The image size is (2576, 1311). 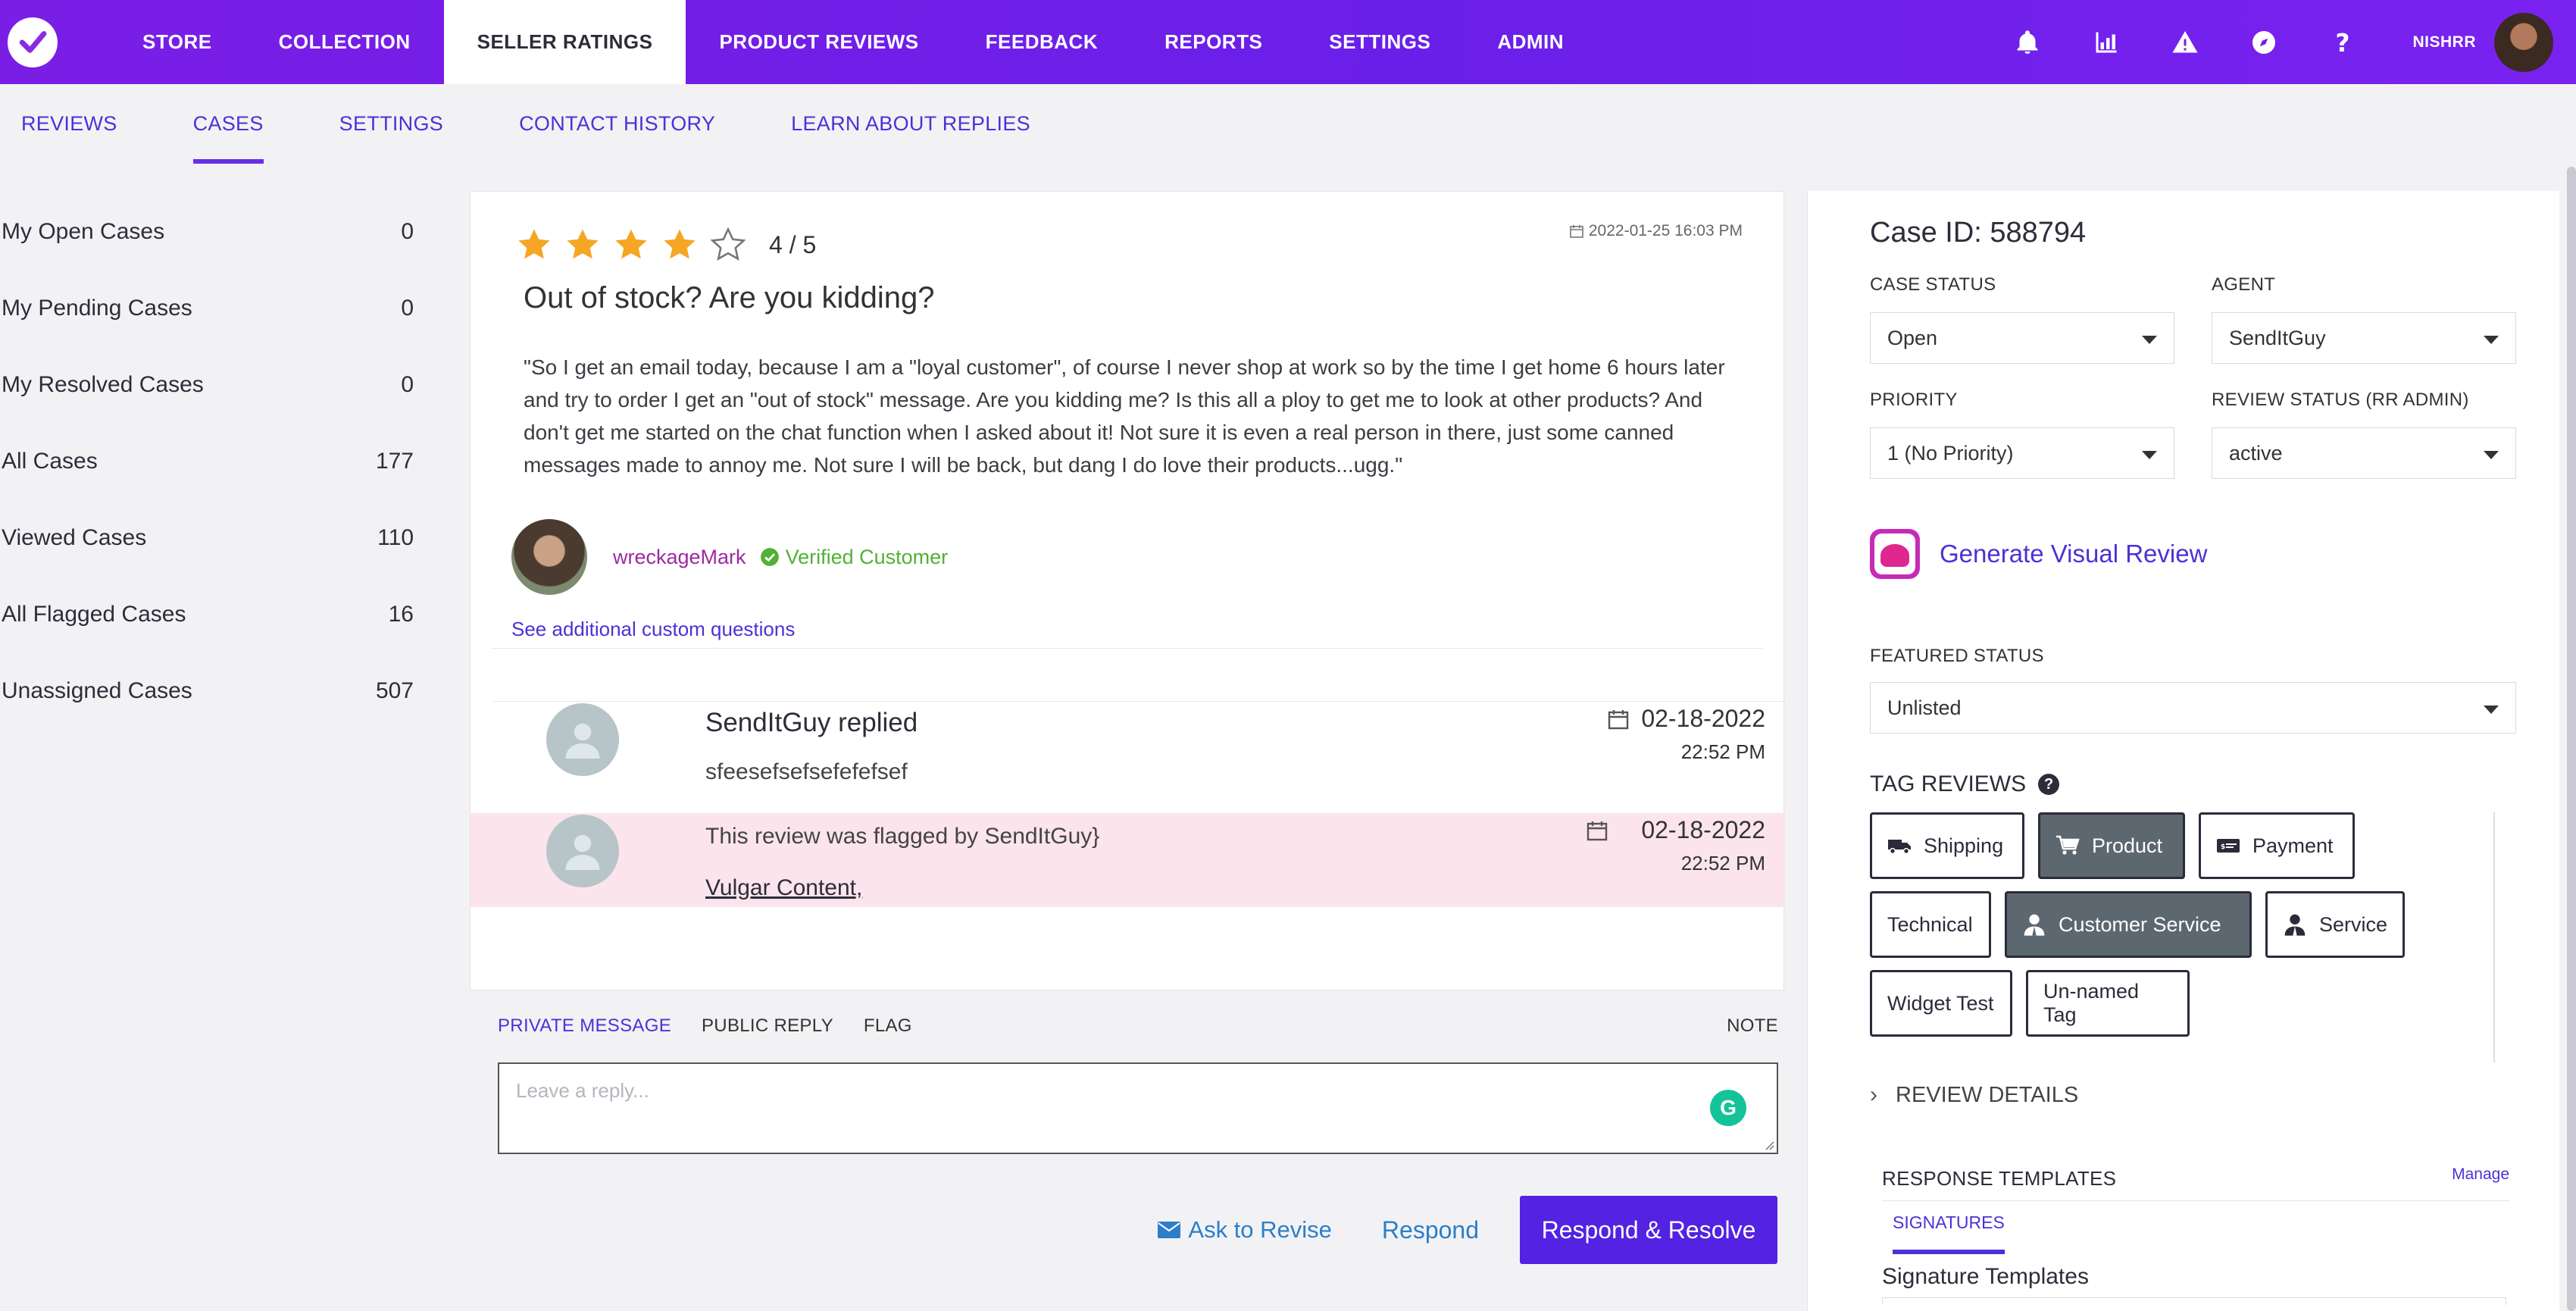 What do you see at coordinates (730, 297) in the screenshot?
I see `review-title: Out of stock? Are you kidding?` at bounding box center [730, 297].